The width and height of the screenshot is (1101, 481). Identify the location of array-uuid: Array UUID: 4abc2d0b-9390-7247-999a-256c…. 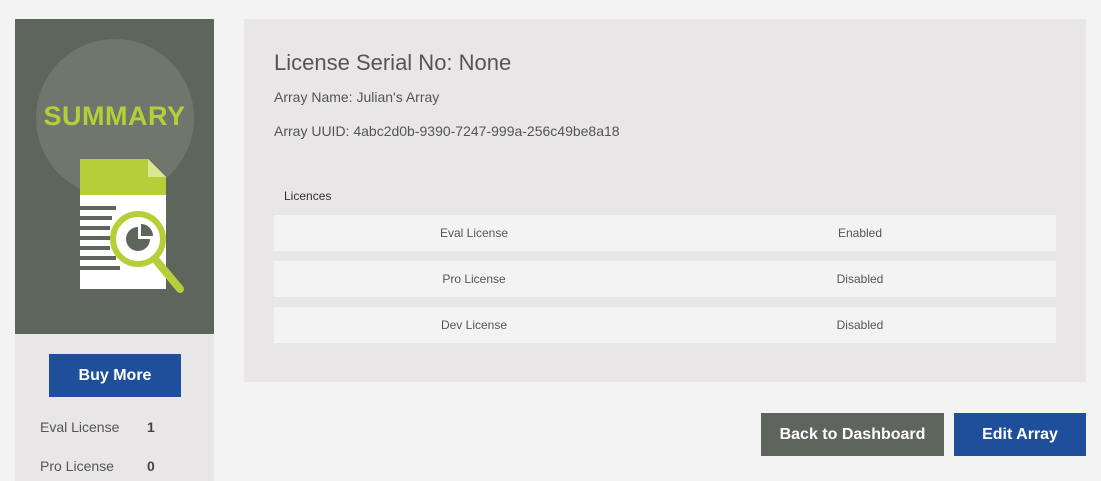
(447, 131).